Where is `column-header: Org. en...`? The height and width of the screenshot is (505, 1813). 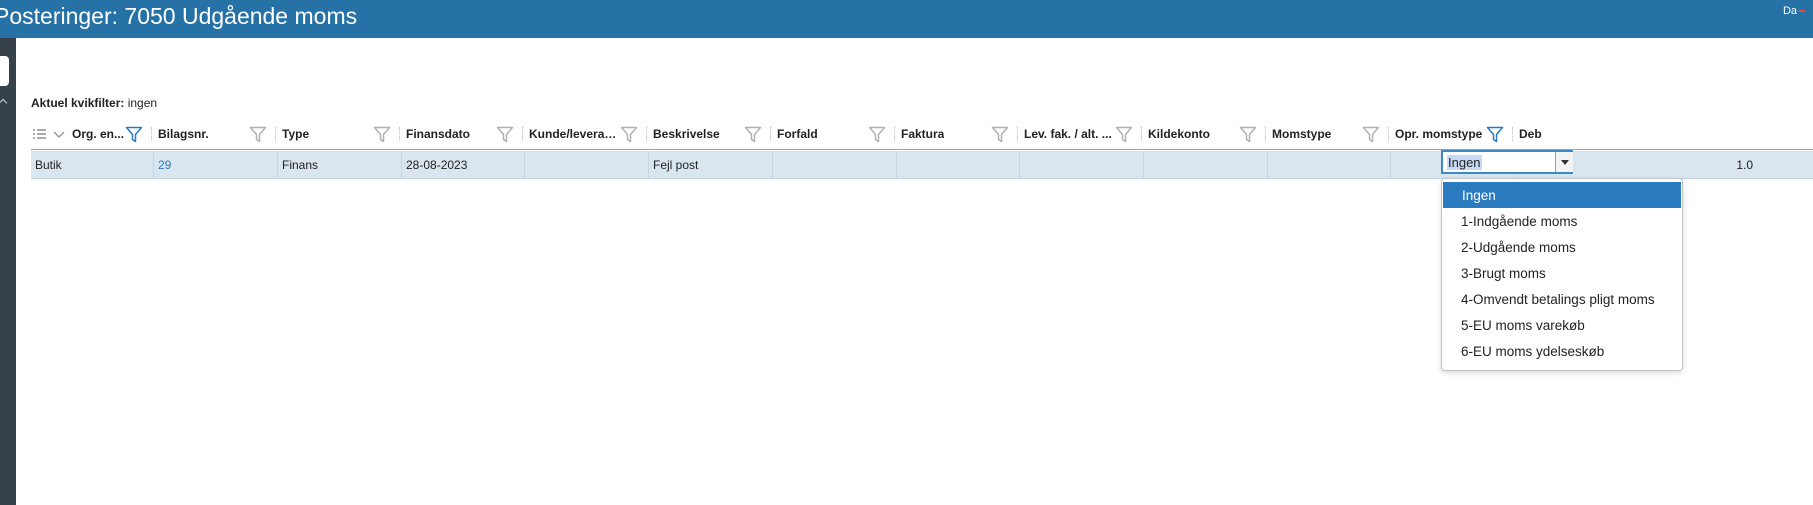
column-header: Org. en... is located at coordinates (92, 134).